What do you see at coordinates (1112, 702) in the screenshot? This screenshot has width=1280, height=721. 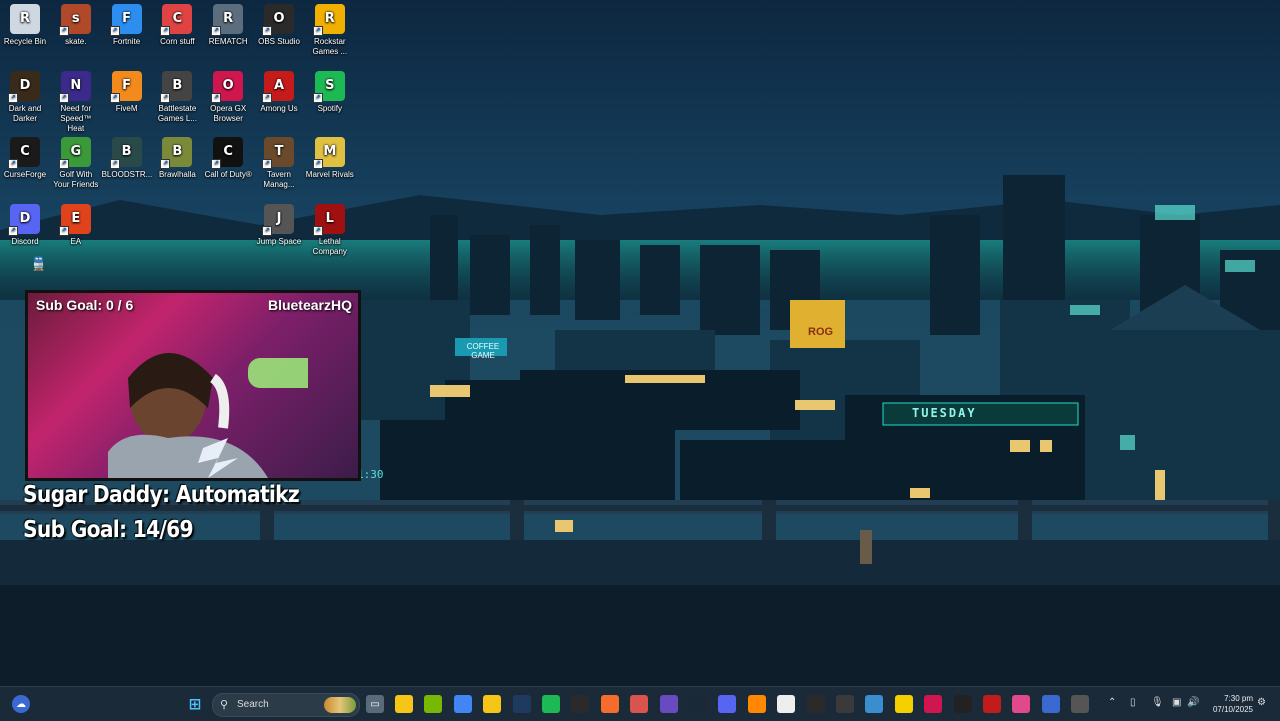 I see `show-hidden-icons-chevron-icon: ⌃` at bounding box center [1112, 702].